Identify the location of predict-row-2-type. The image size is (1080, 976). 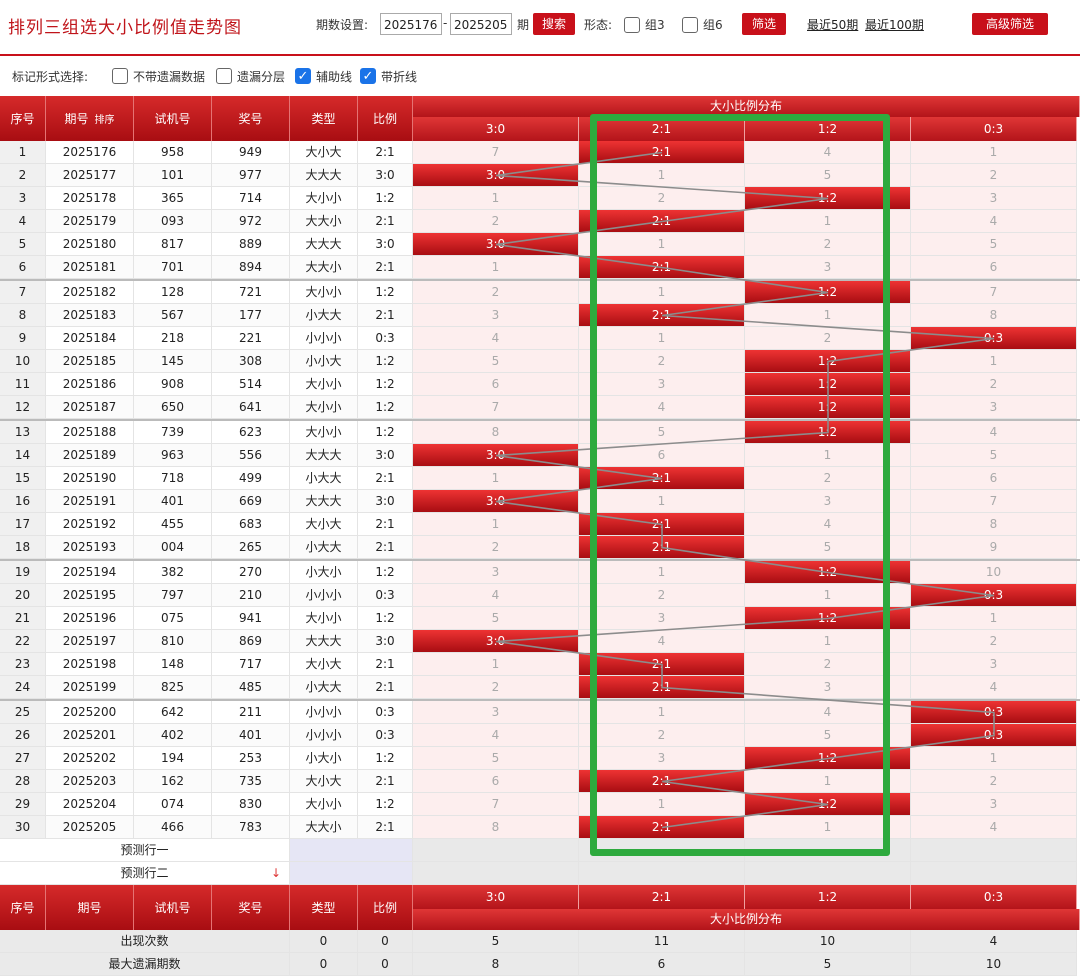
(351, 873).